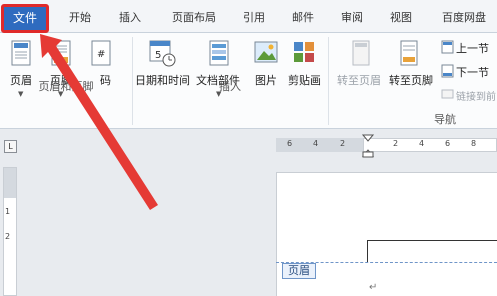  Describe the element at coordinates (130, 18) in the screenshot. I see `tab-insert: 插入` at that location.